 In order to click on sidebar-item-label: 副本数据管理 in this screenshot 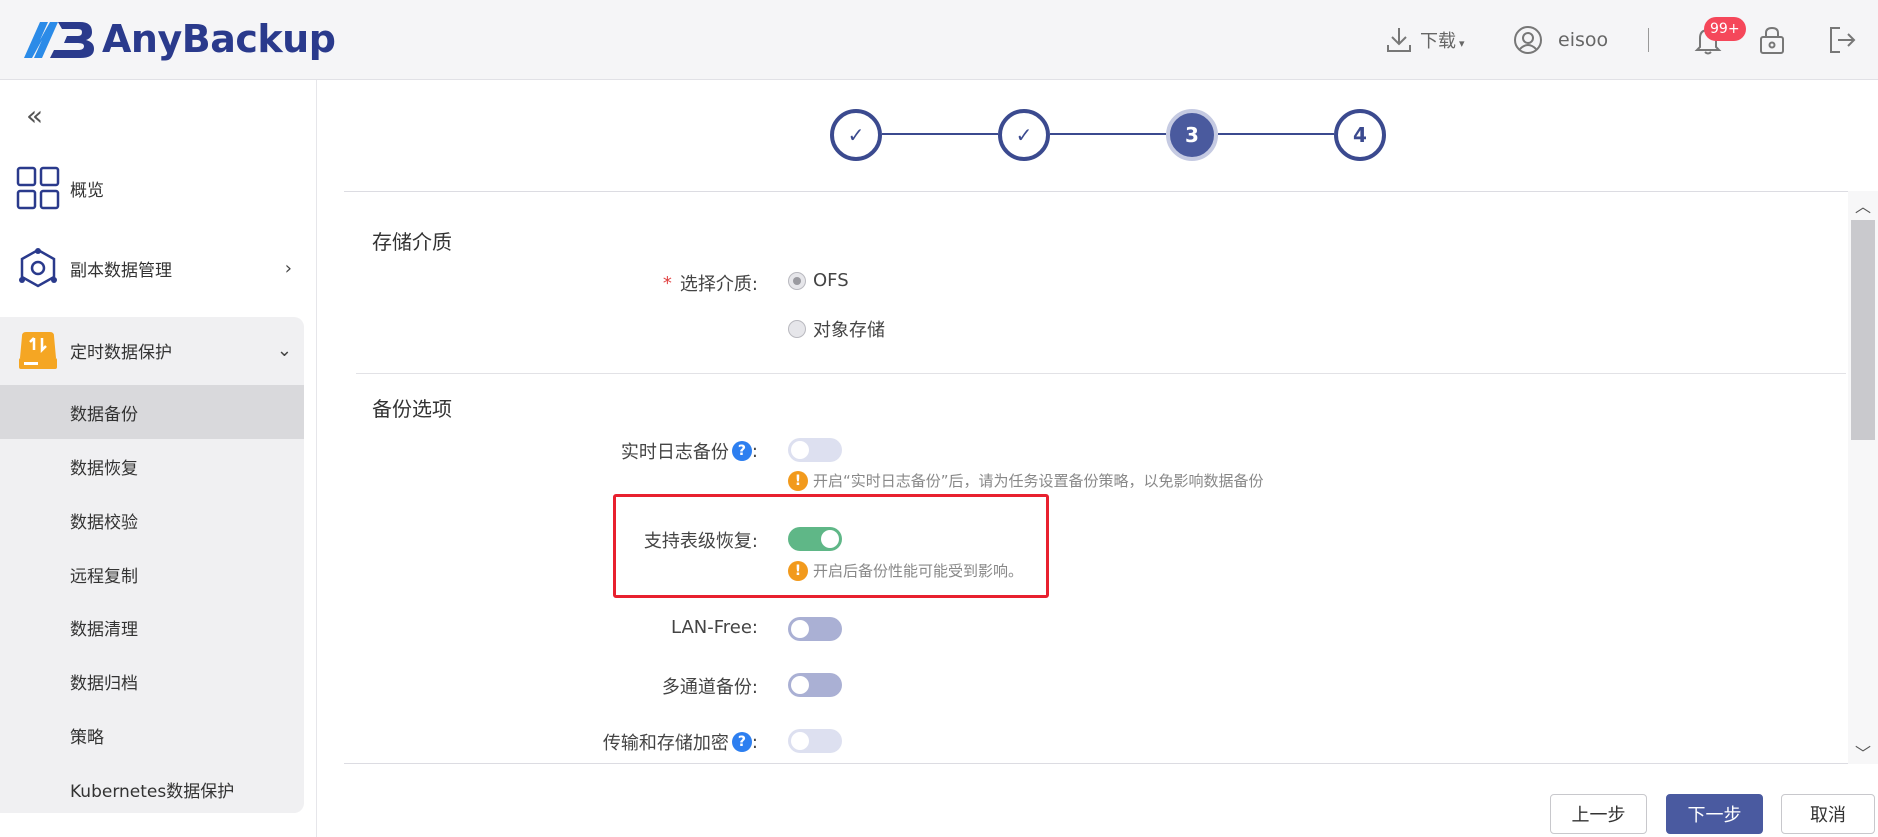, I will do `click(121, 270)`.